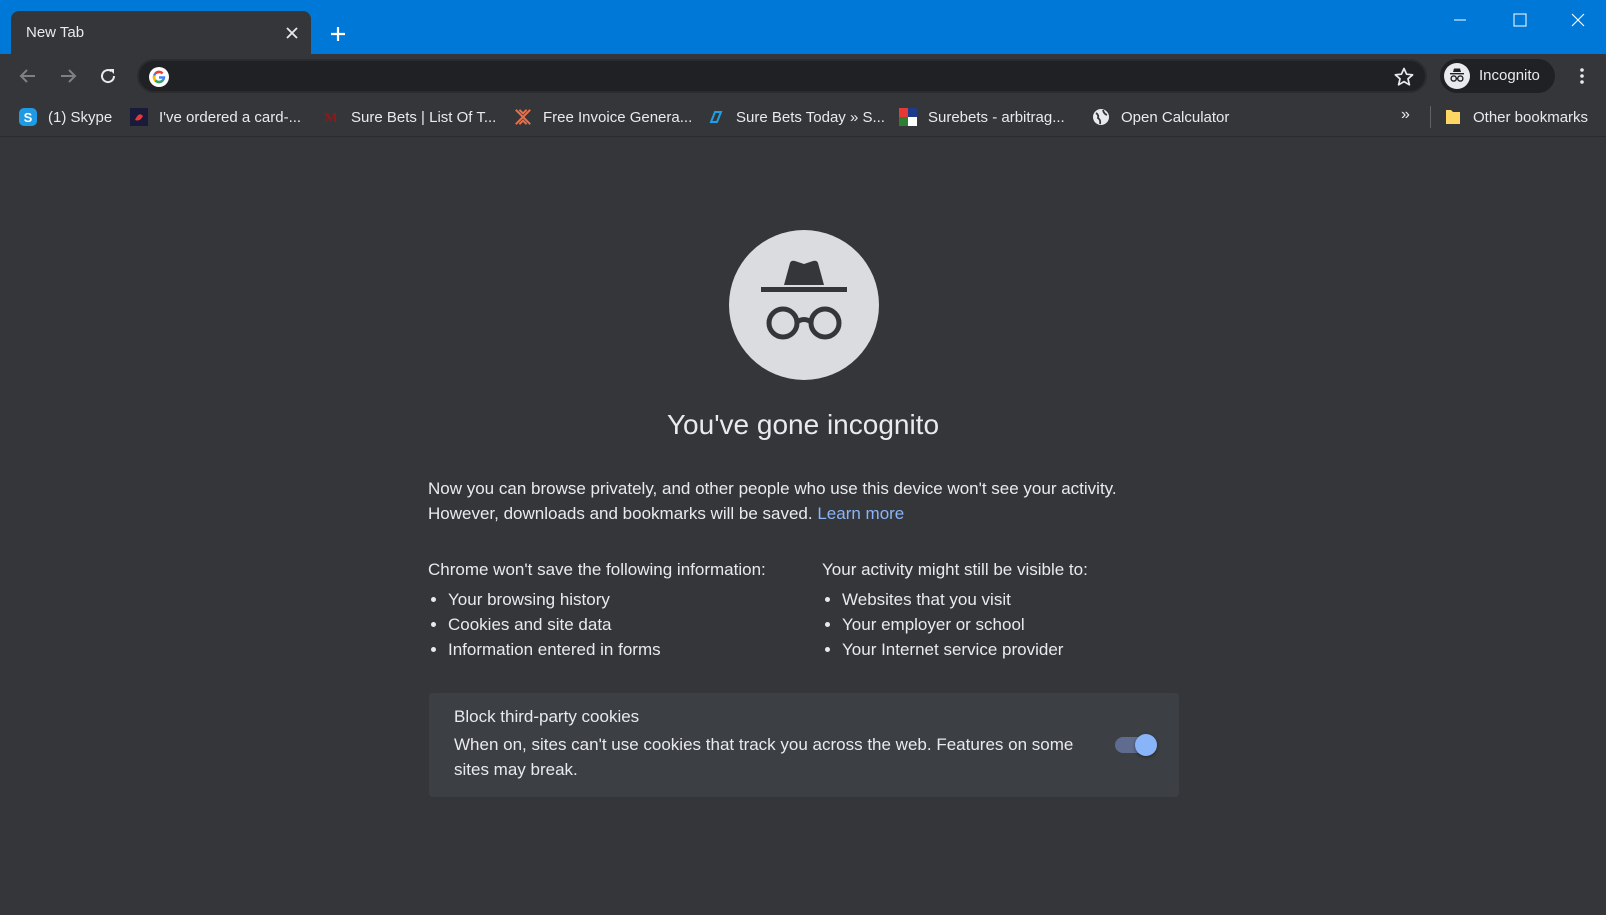 The width and height of the screenshot is (1606, 915). I want to click on back-button, so click(28, 76).